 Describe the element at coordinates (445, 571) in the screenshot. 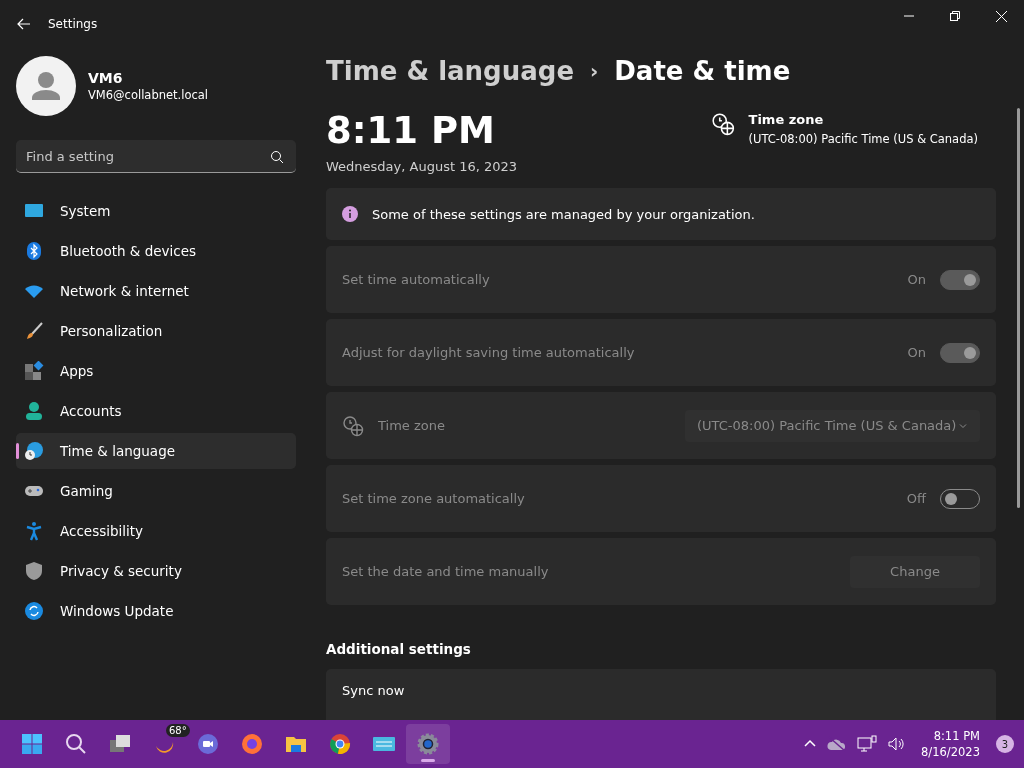

I see `setting-label: Set the date and time manually` at that location.